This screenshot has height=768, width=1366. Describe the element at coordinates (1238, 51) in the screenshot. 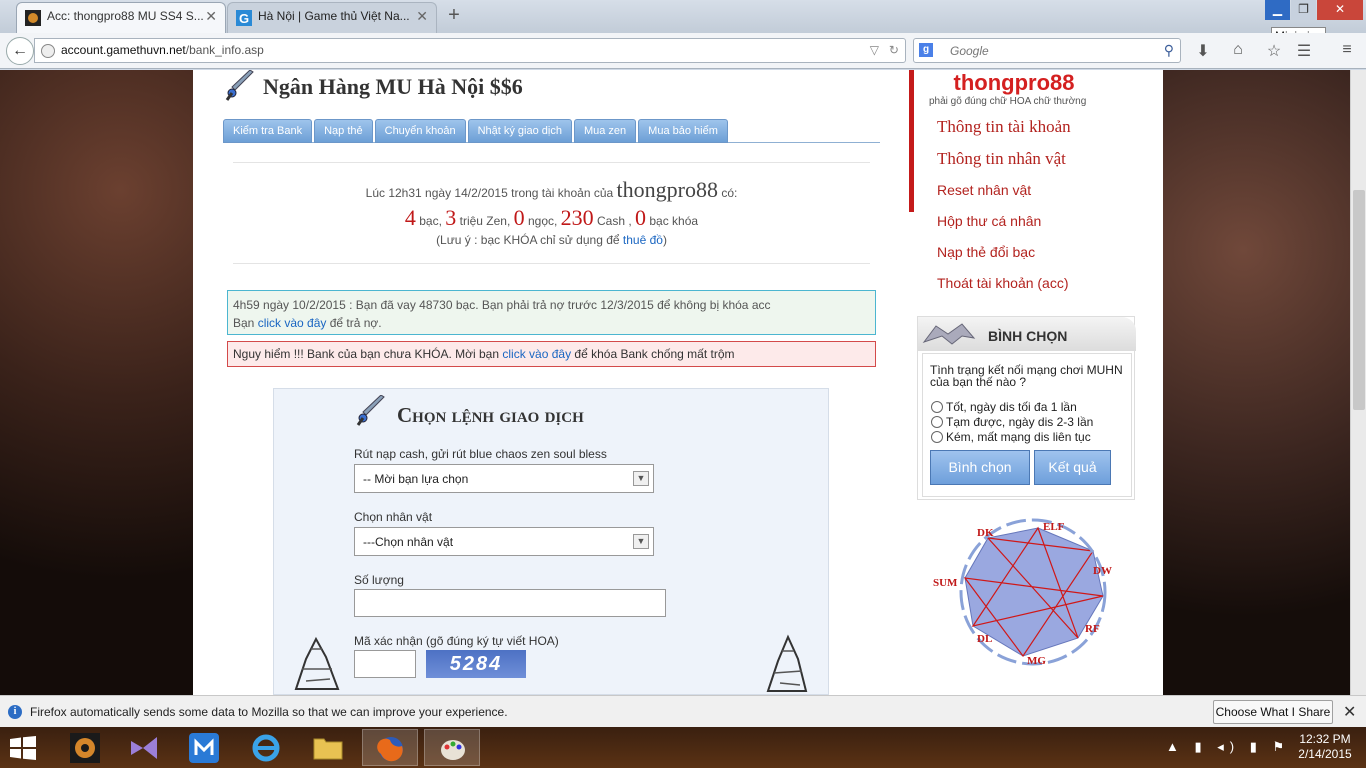

I see `home-icon: ⌂` at that location.